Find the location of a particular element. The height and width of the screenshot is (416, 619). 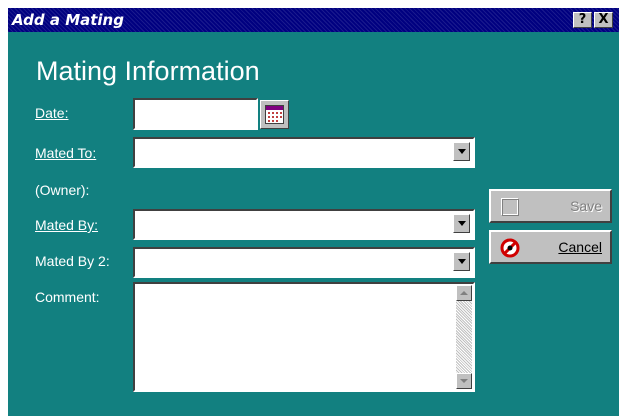

page-title: Mating Information is located at coordinates (148, 71).